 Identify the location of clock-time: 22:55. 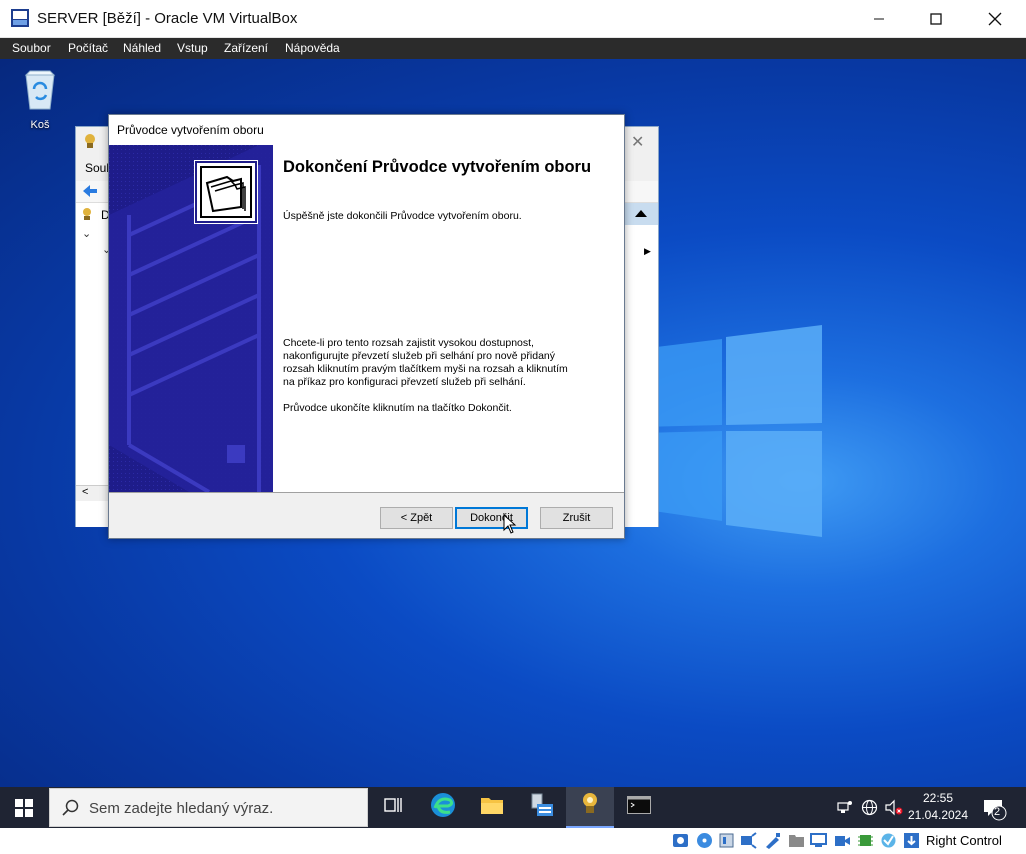
(938, 798).